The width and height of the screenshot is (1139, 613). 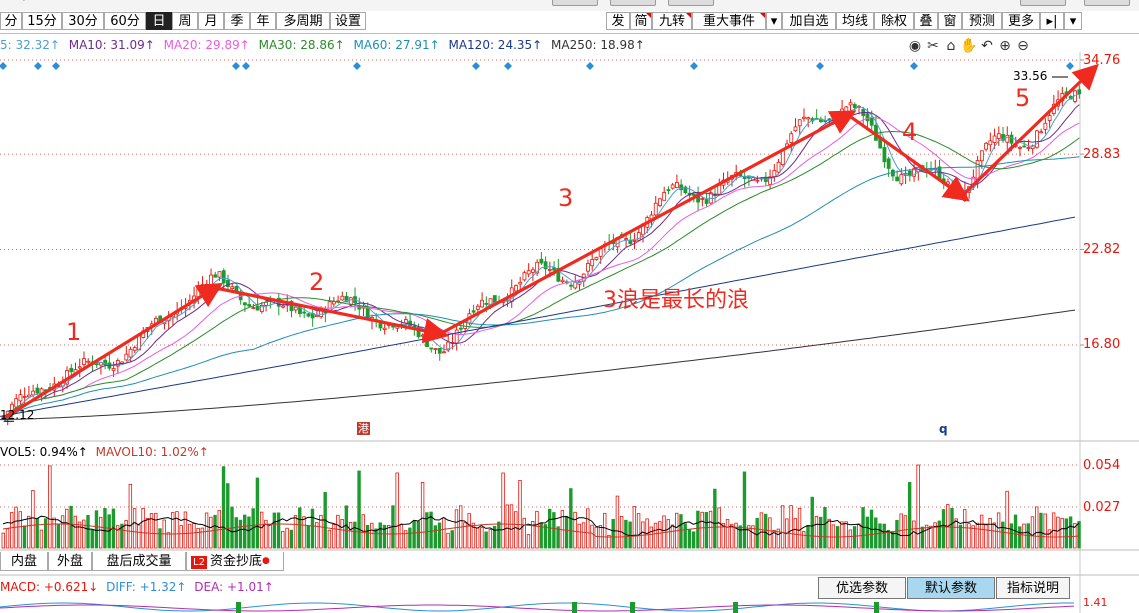 I want to click on mavol10-value: MAVOL10: 1.02%↑, so click(x=152, y=452).